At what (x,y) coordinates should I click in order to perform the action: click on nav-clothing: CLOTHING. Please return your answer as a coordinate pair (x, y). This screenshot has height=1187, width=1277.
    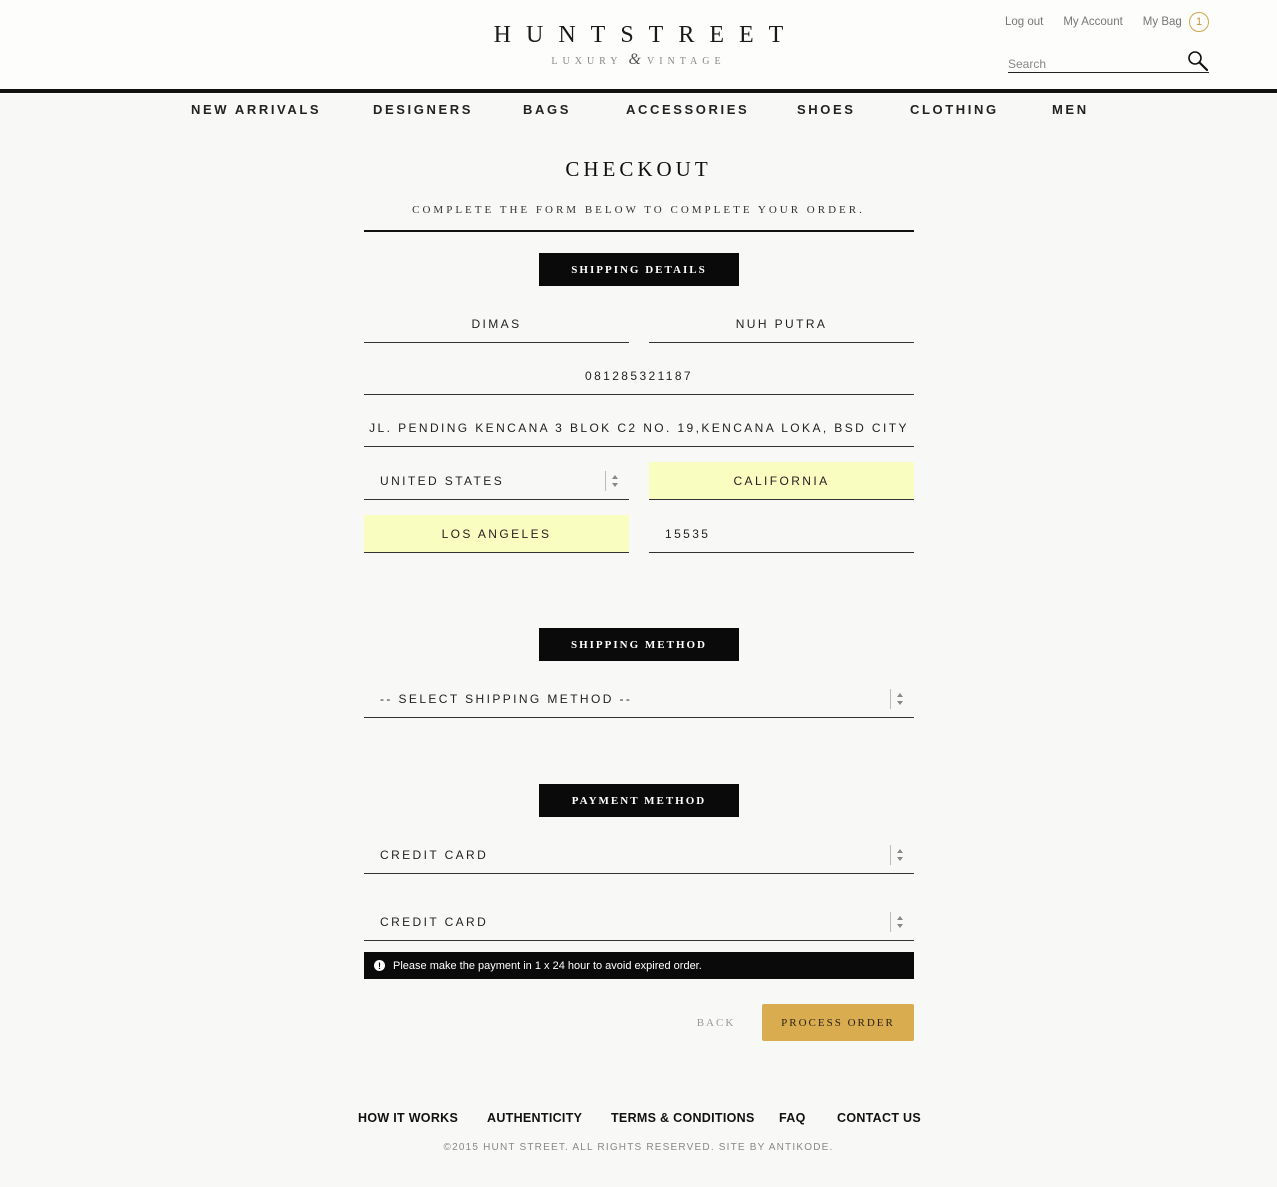
    Looking at the image, I should click on (954, 109).